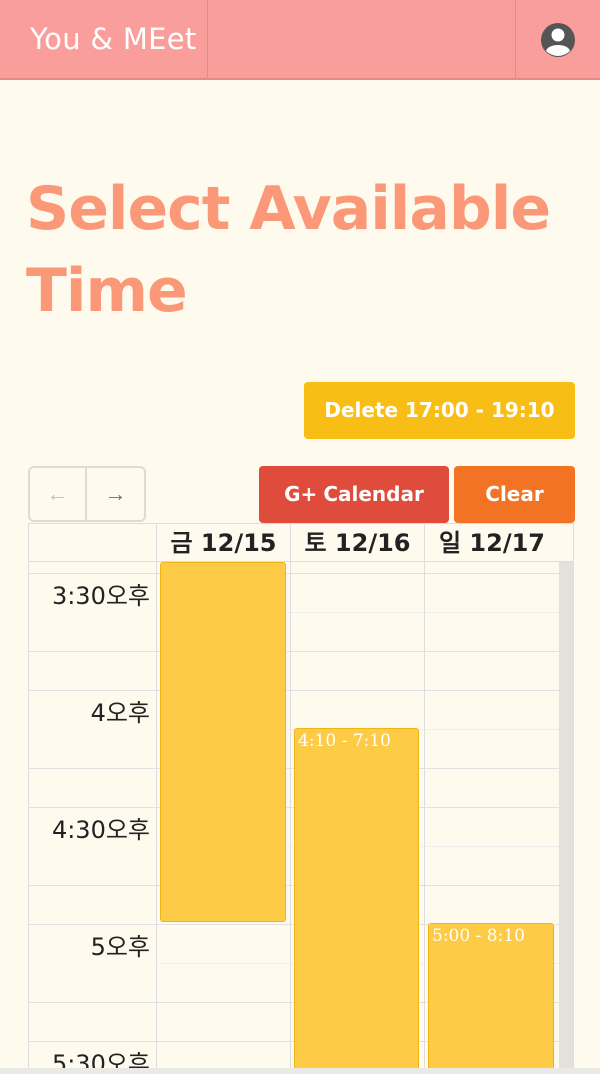 The width and height of the screenshot is (600, 1074). I want to click on user-menu, so click(557, 39).